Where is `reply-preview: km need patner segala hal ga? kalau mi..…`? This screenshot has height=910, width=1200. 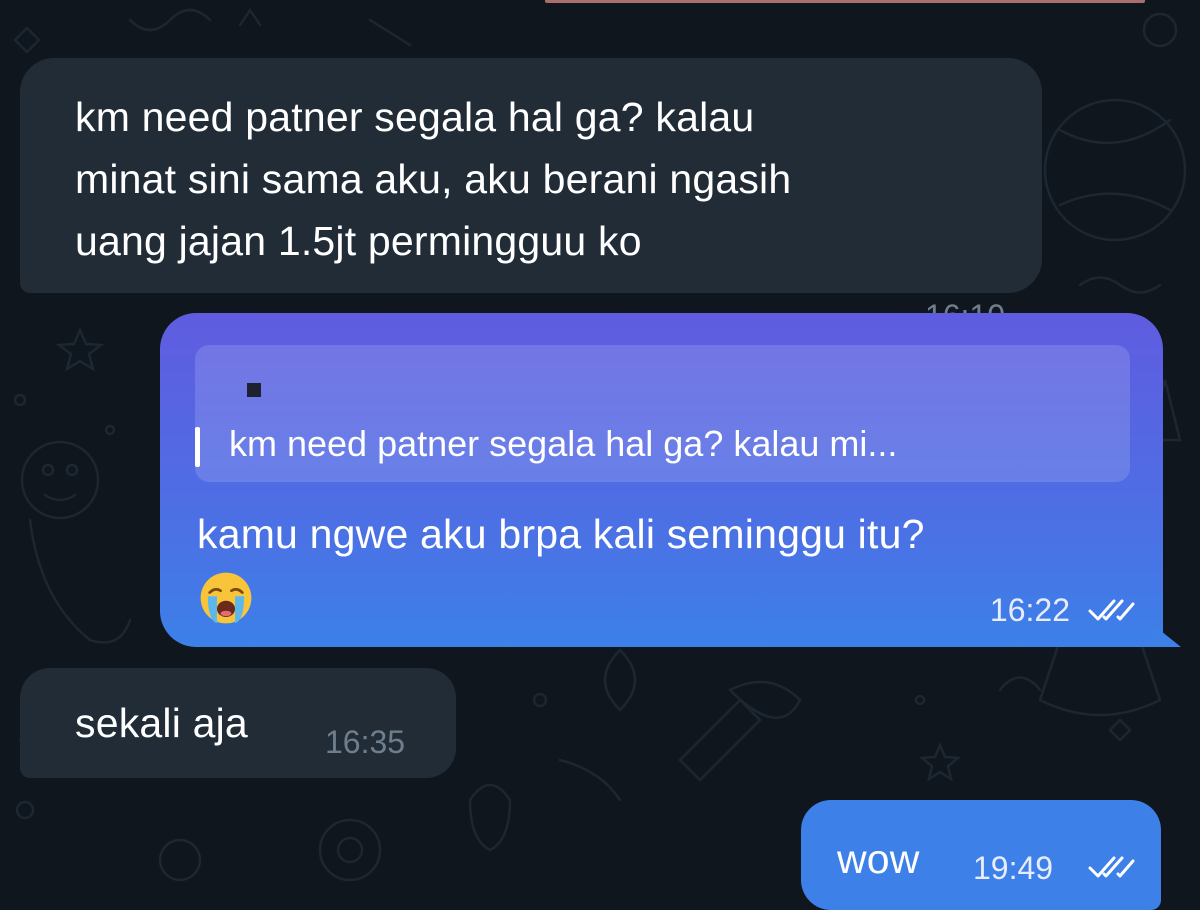
reply-preview: km need patner segala hal ga? kalau mi..… is located at coordinates (662, 413).